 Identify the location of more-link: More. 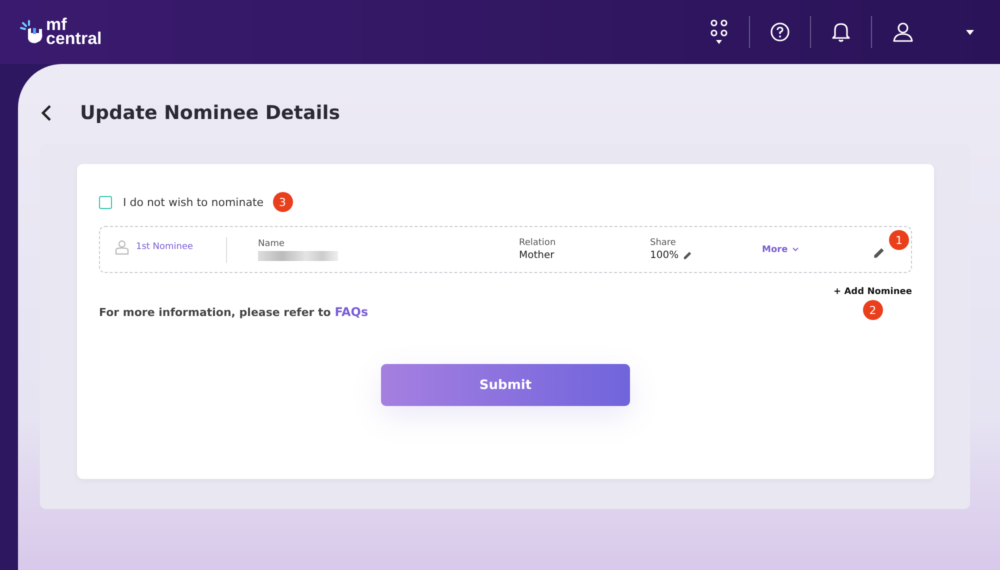
(775, 249).